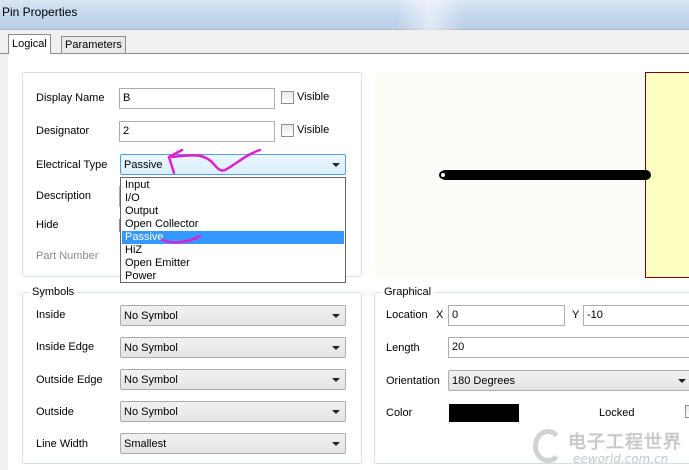  I want to click on tab-logical: Logical, so click(29, 44).